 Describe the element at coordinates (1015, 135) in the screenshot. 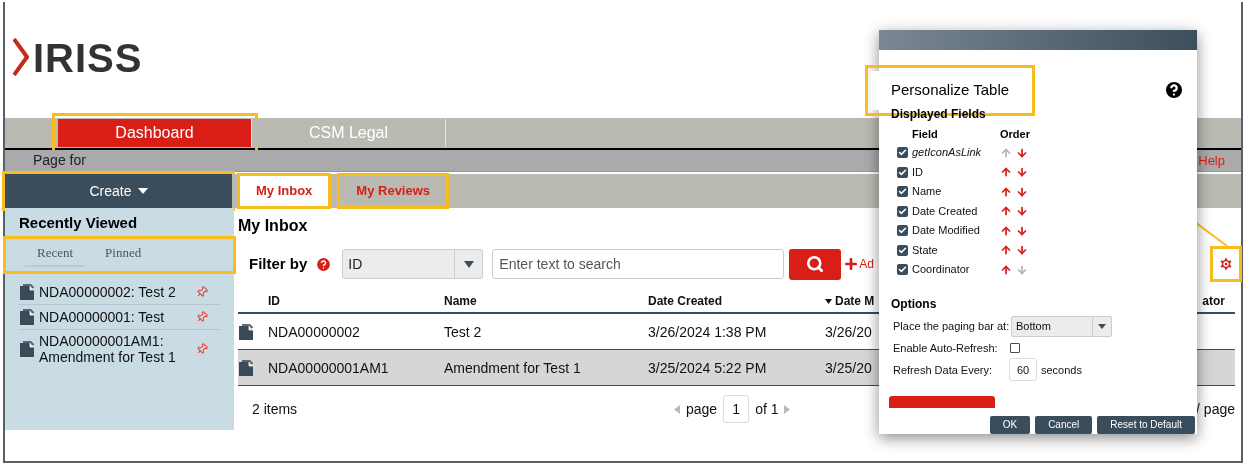

I see `column-header: Order` at that location.